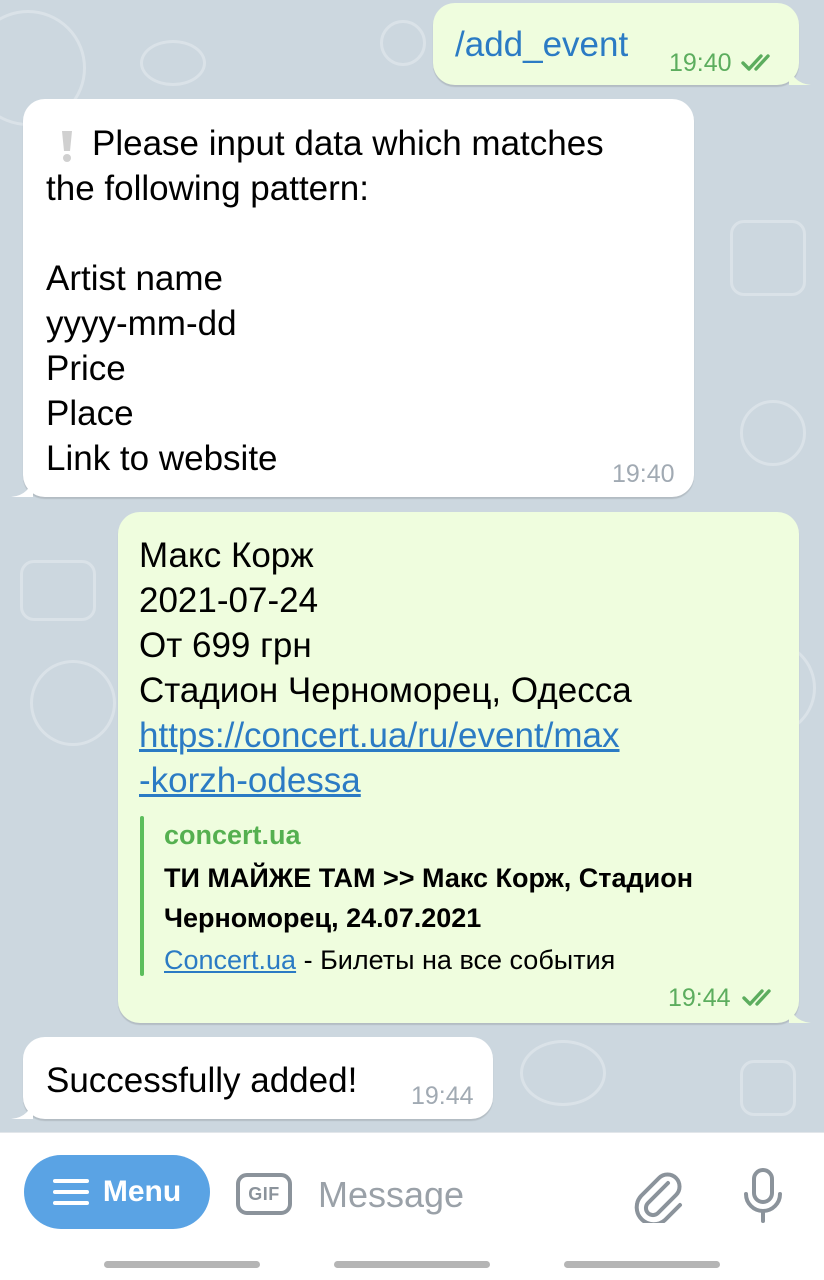 Image resolution: width=824 pixels, height=1280 pixels. I want to click on nav-back-handle, so click(182, 1264).